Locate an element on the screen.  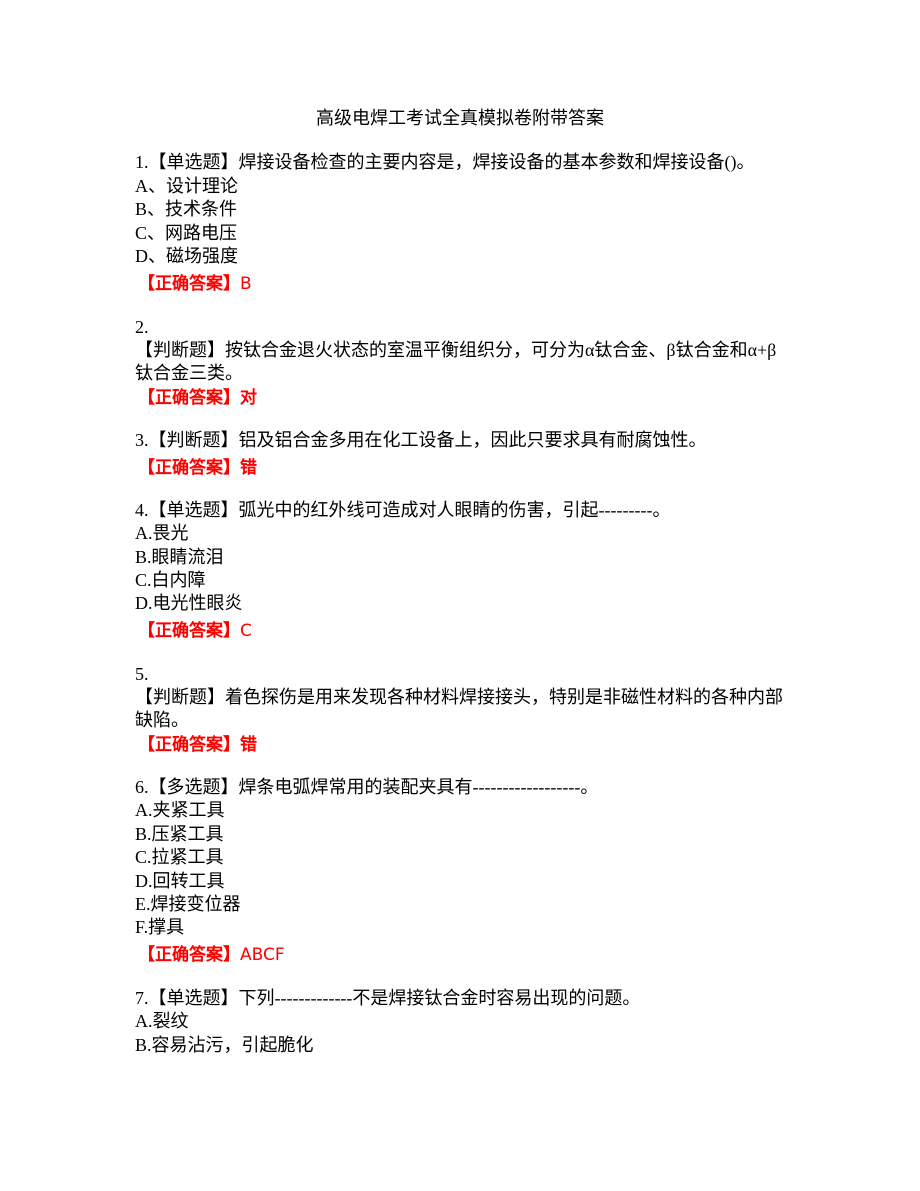
question-4-option-c: C.白内障 is located at coordinates (170, 580).